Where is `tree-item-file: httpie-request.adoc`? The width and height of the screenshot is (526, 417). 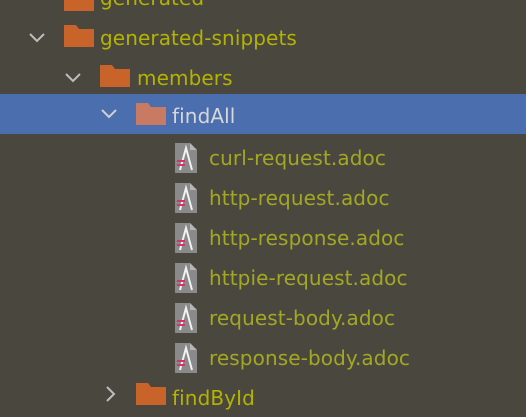
tree-item-file: httpie-request.adoc is located at coordinates (263, 278).